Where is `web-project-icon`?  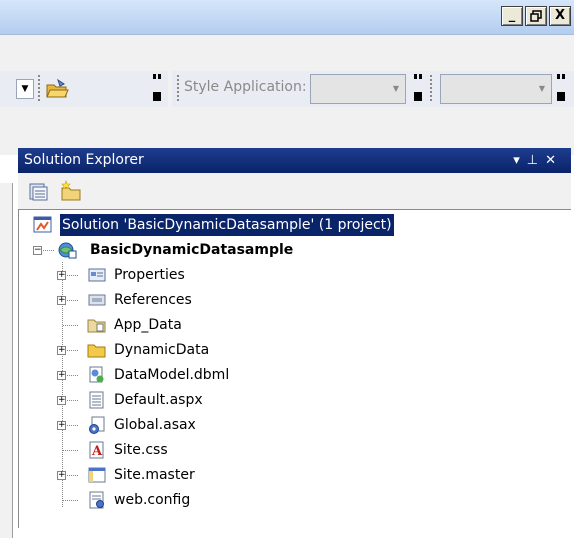
web-project-icon is located at coordinates (67, 250).